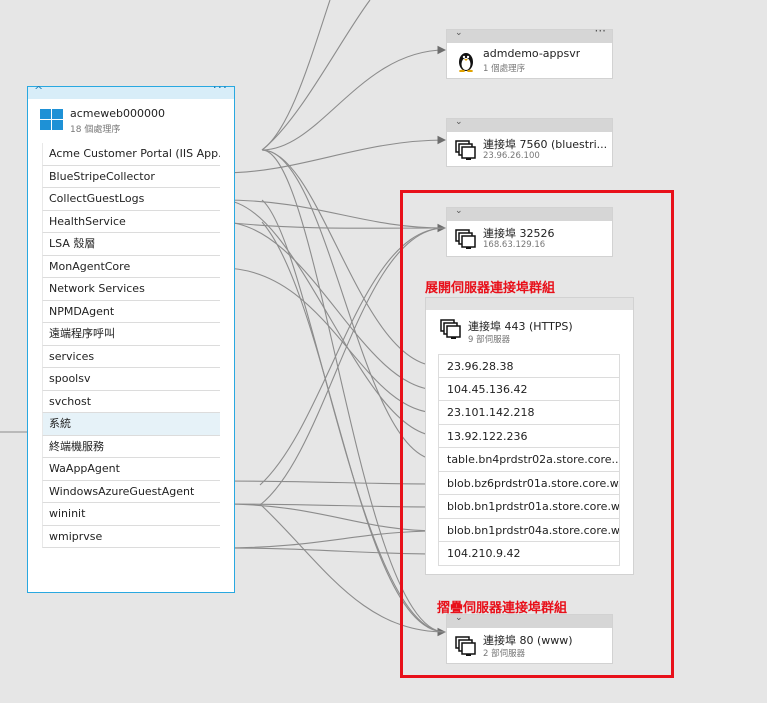 This screenshot has width=767, height=703. What do you see at coordinates (131, 469) in the screenshot?
I see `process-item: WaAppAgent` at bounding box center [131, 469].